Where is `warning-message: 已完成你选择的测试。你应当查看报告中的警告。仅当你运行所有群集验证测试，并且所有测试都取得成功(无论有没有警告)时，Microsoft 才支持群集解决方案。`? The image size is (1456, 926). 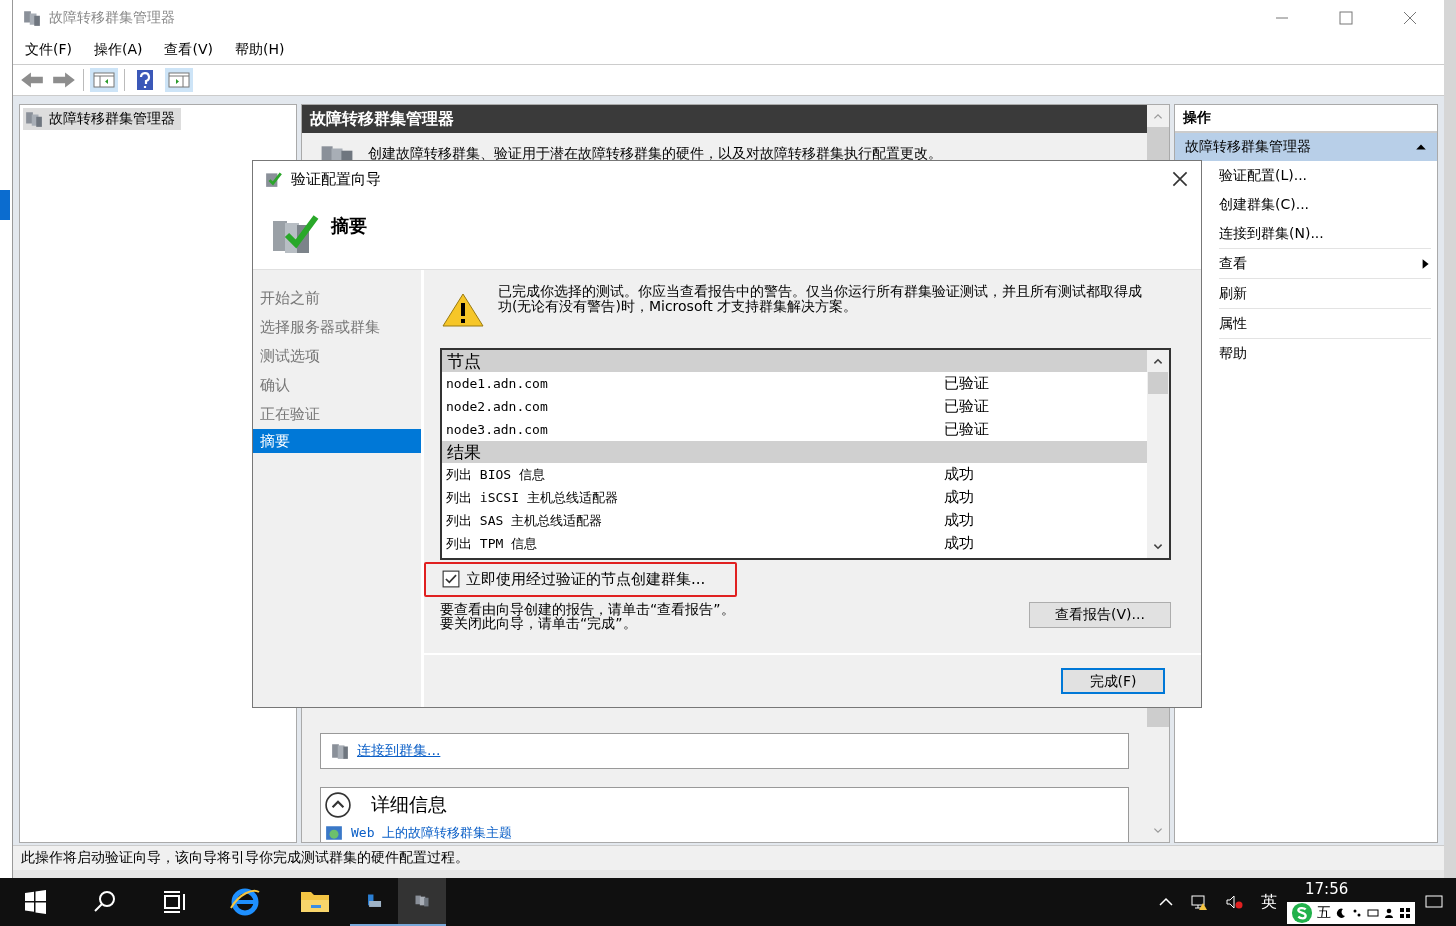
warning-message: 已完成你选择的测试。你应当查看报告中的警告。仅当你运行所有群集验证测试，并且所有测试都取得成功(无论有没有警告)时，Microsoft 才支持群集解决方案。 is located at coordinates (820, 299).